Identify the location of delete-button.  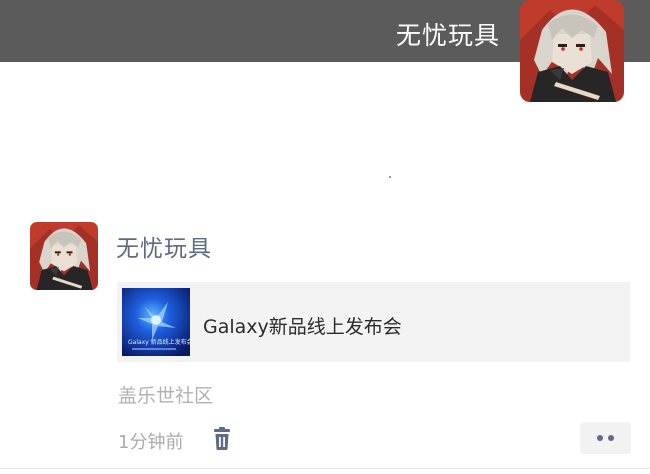
(222, 439).